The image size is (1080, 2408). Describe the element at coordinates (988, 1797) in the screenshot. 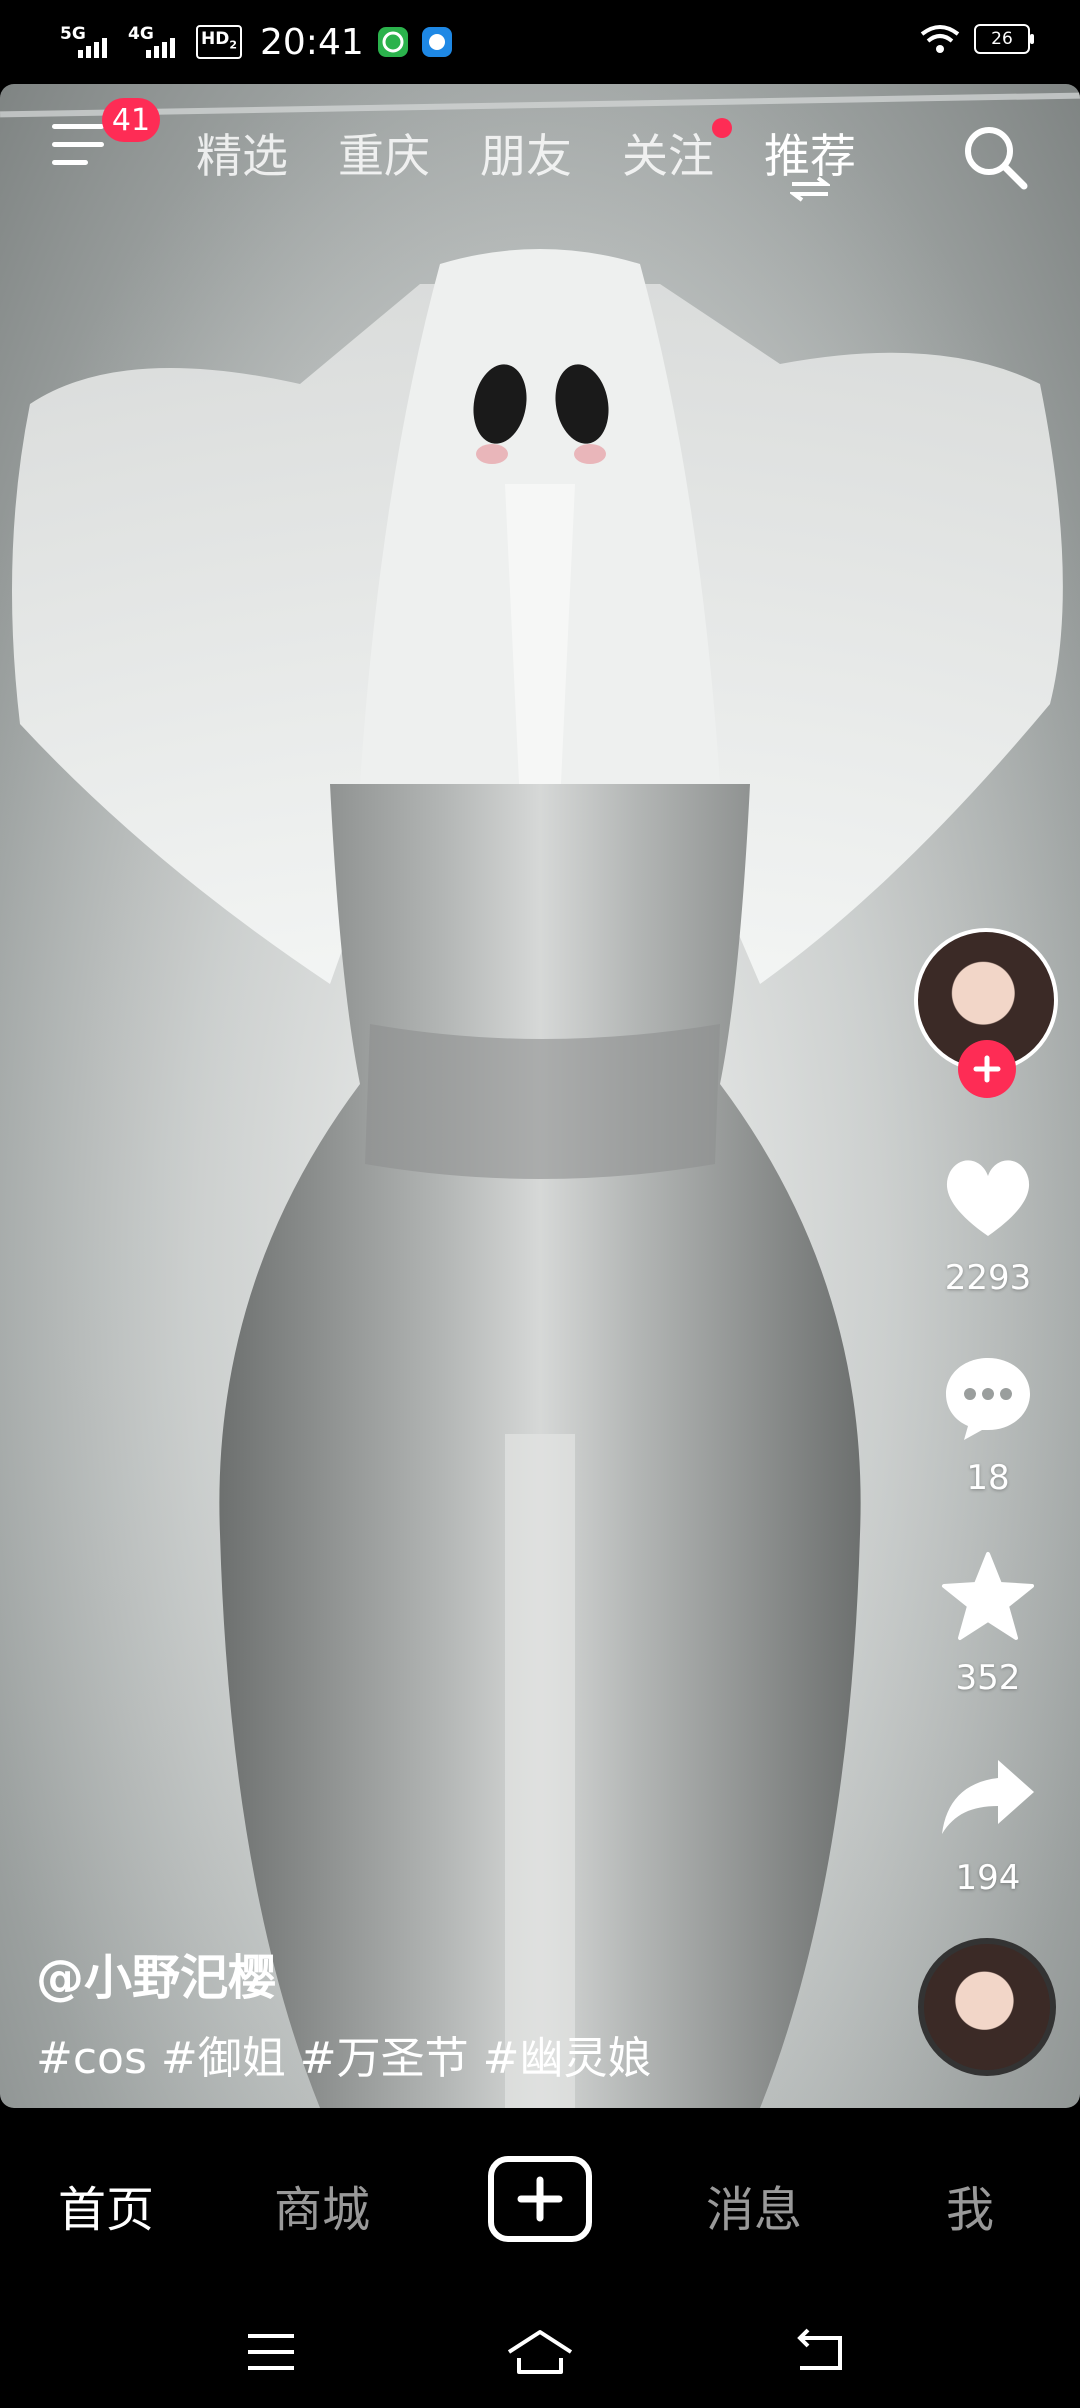

I see `share-icon` at that location.